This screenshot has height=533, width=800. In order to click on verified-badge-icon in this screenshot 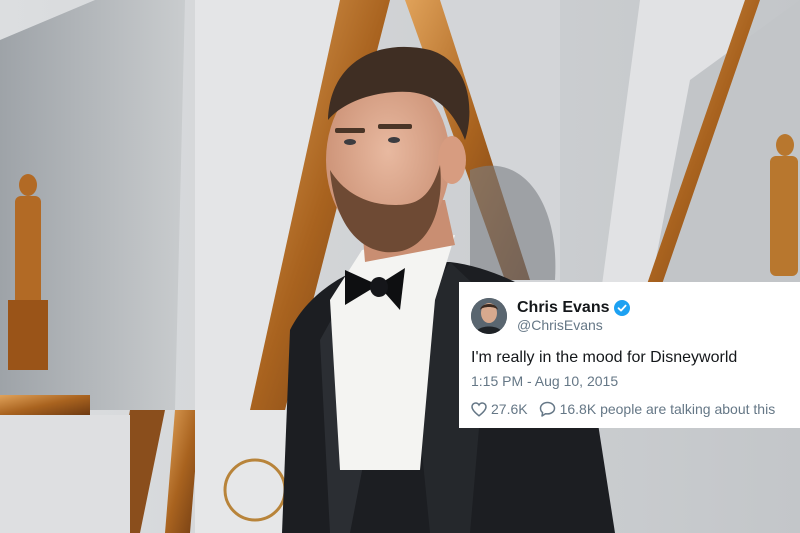, I will do `click(622, 307)`.